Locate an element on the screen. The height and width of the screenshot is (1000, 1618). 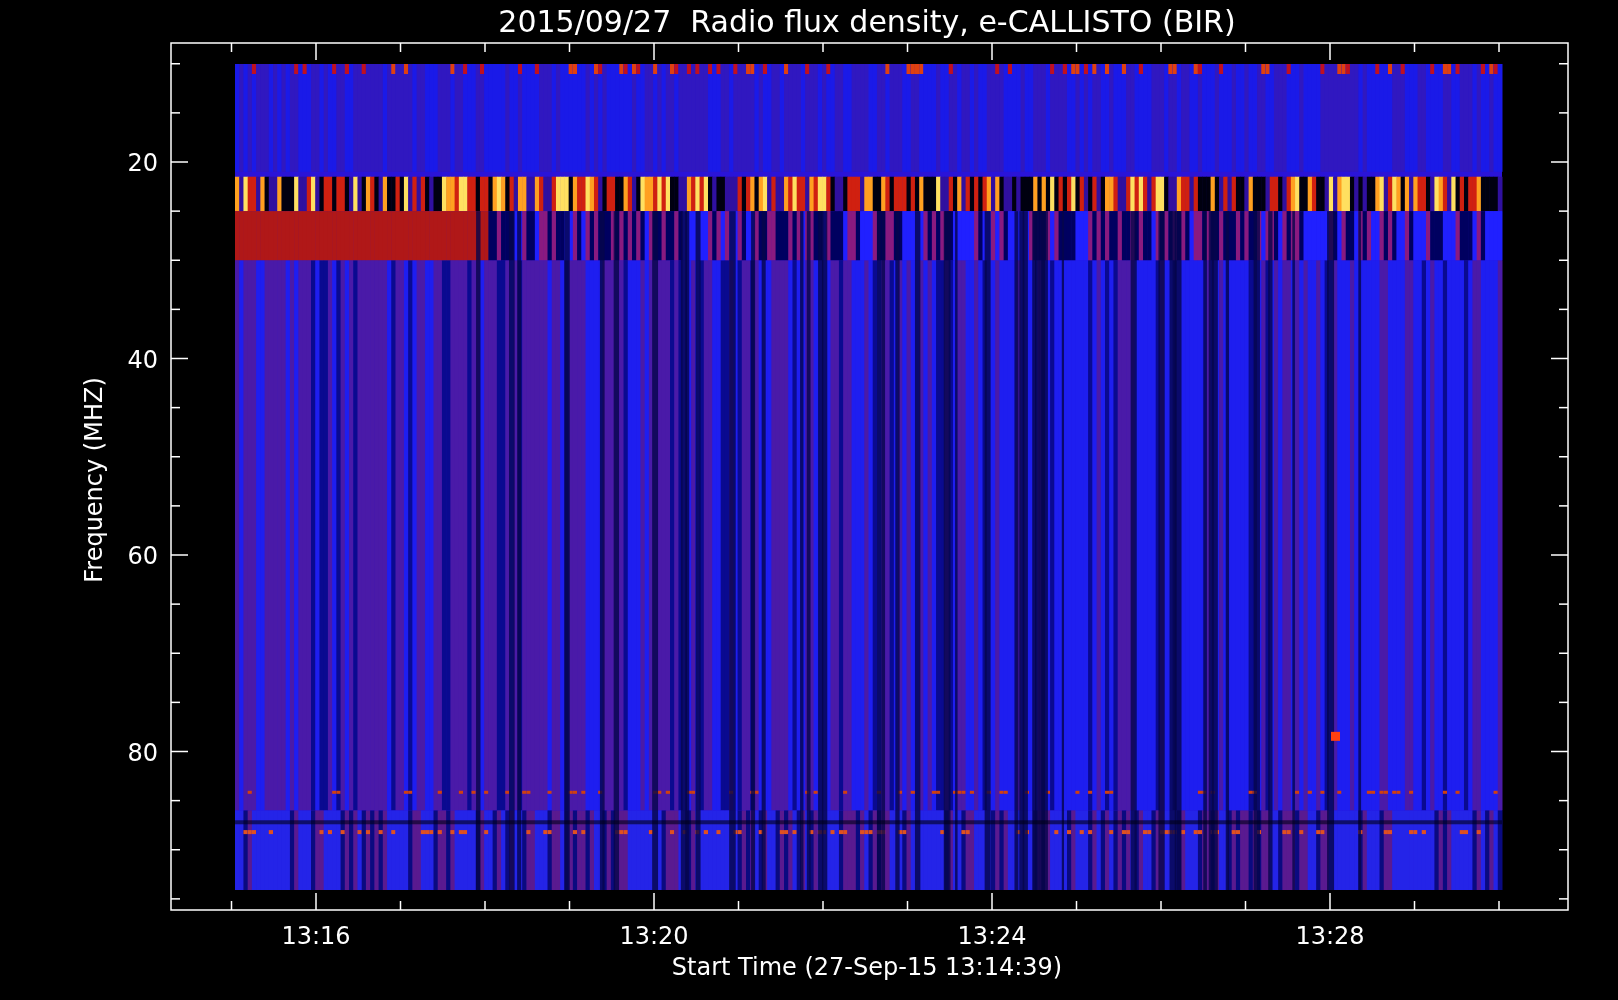
tick-label: 13:28 is located at coordinates (1330, 936).